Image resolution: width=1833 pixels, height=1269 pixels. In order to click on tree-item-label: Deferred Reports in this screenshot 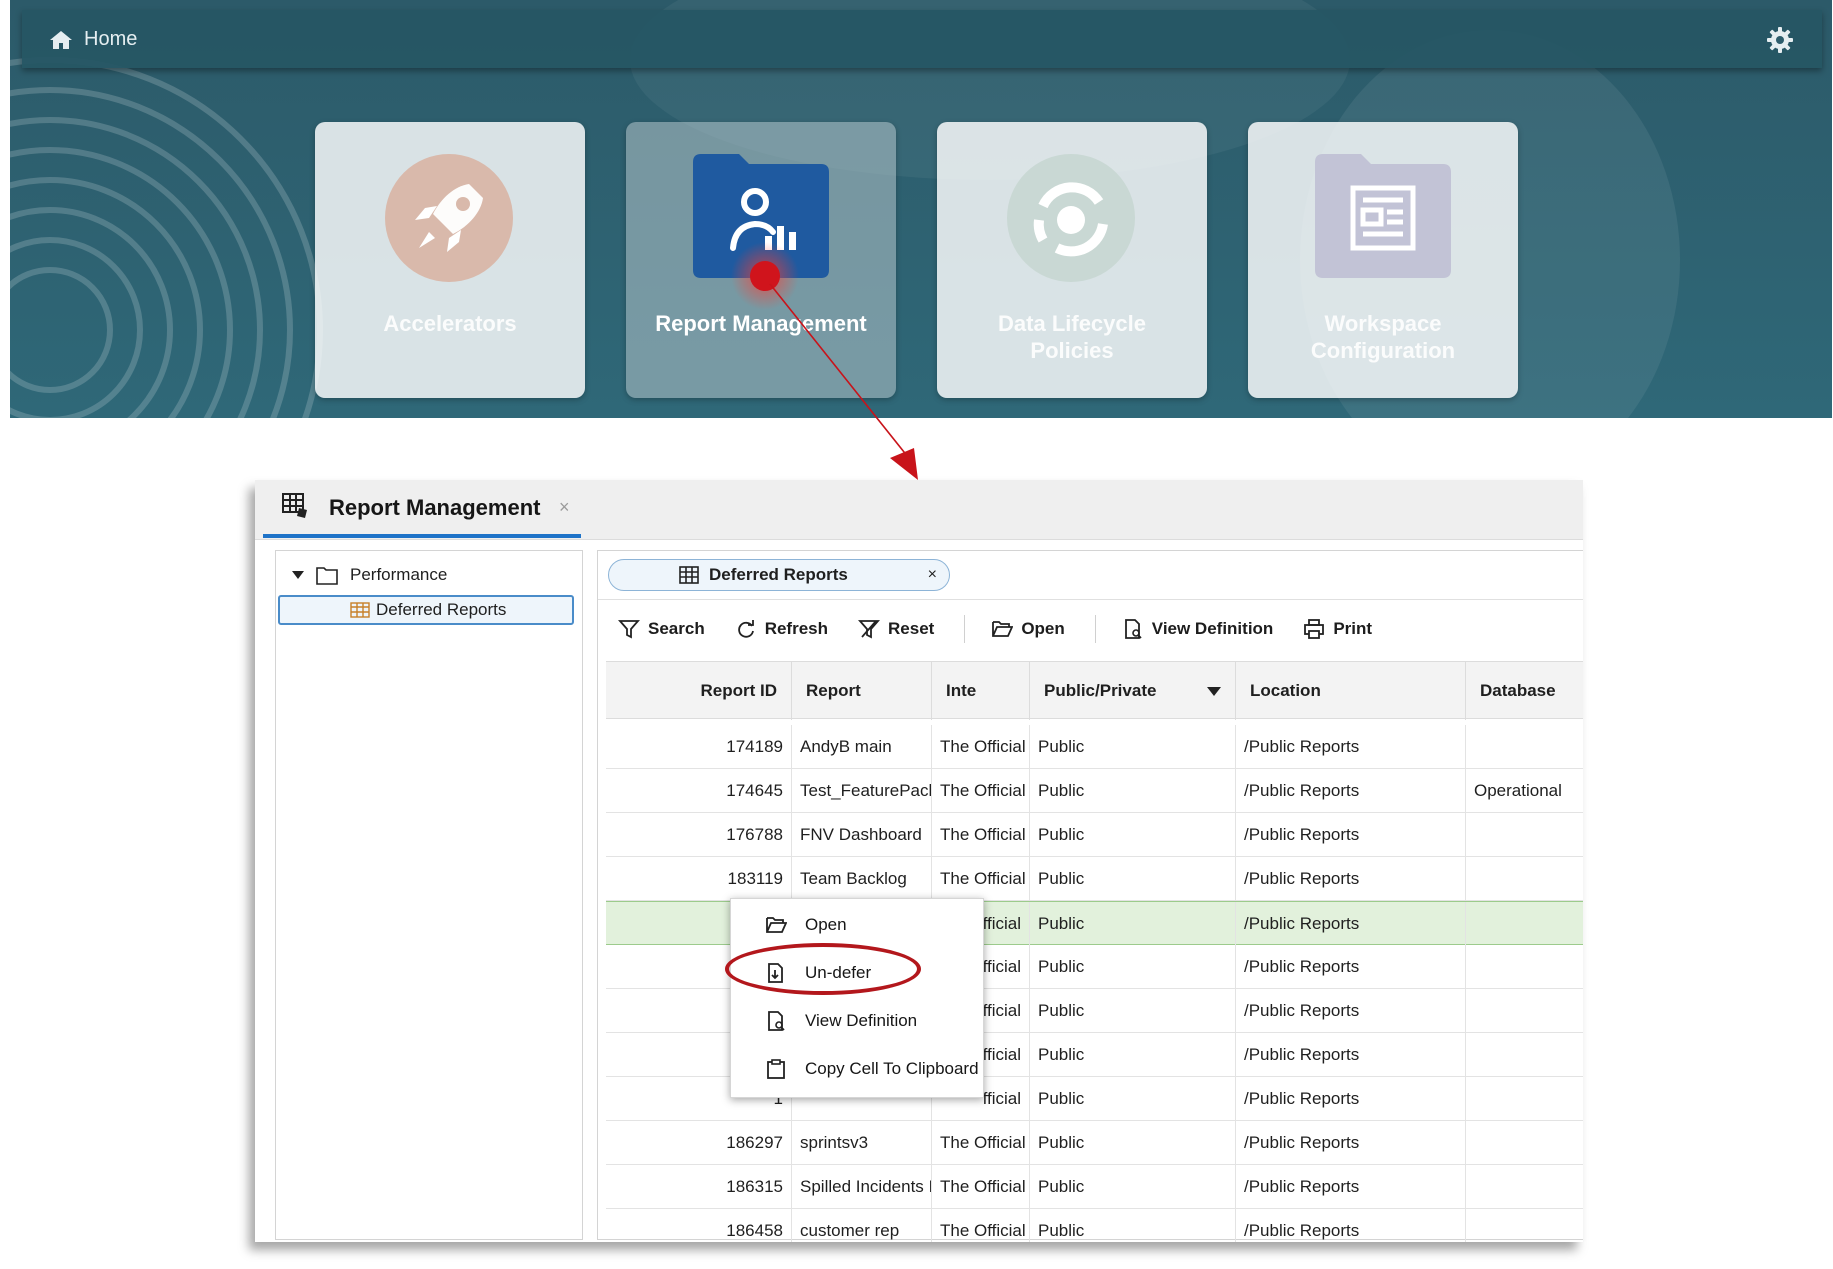, I will do `click(441, 609)`.